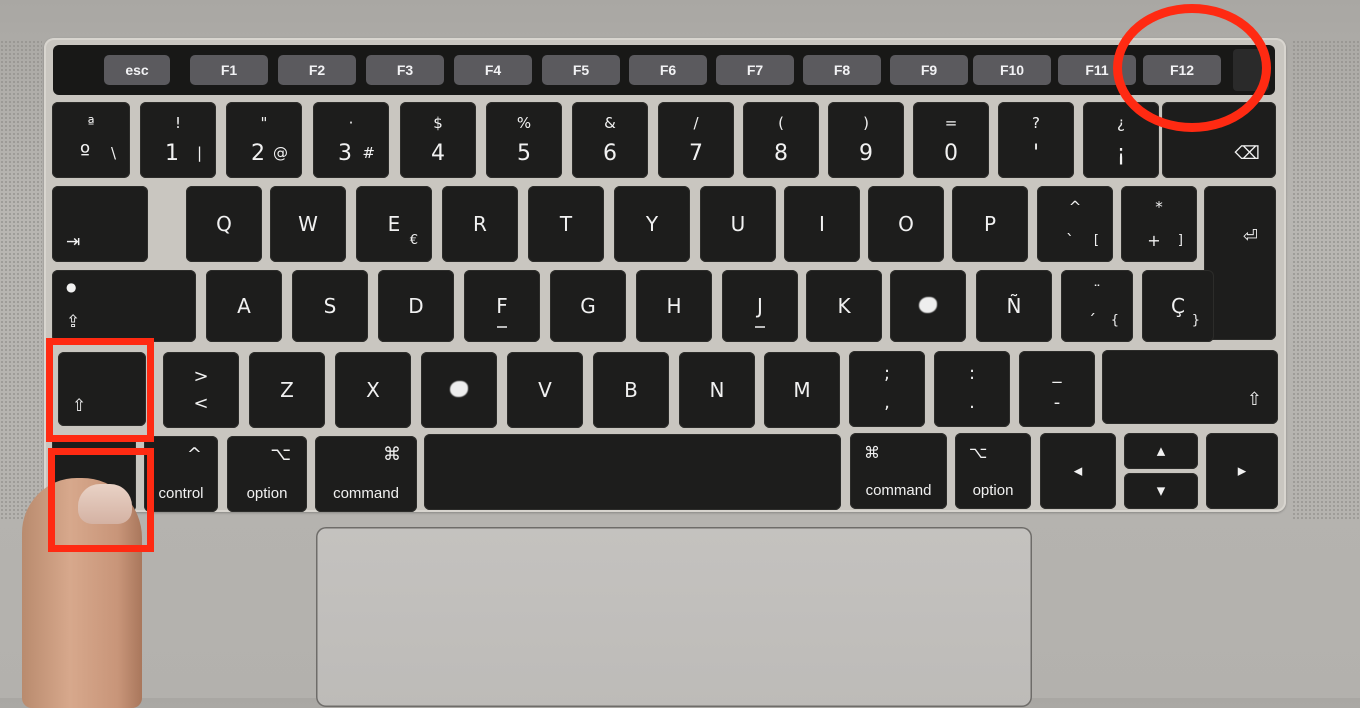  What do you see at coordinates (317, 70) in the screenshot?
I see `f2-key: F2` at bounding box center [317, 70].